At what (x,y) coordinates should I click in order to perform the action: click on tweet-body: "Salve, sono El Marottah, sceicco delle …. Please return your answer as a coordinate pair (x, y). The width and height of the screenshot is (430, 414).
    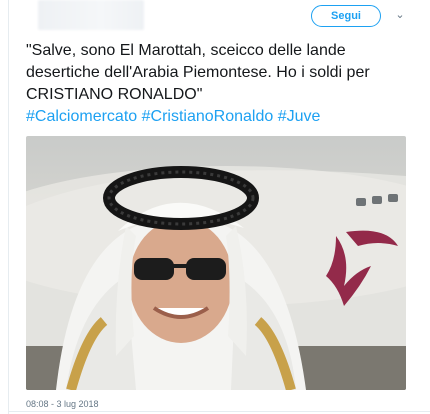
    Looking at the image, I should click on (198, 72).